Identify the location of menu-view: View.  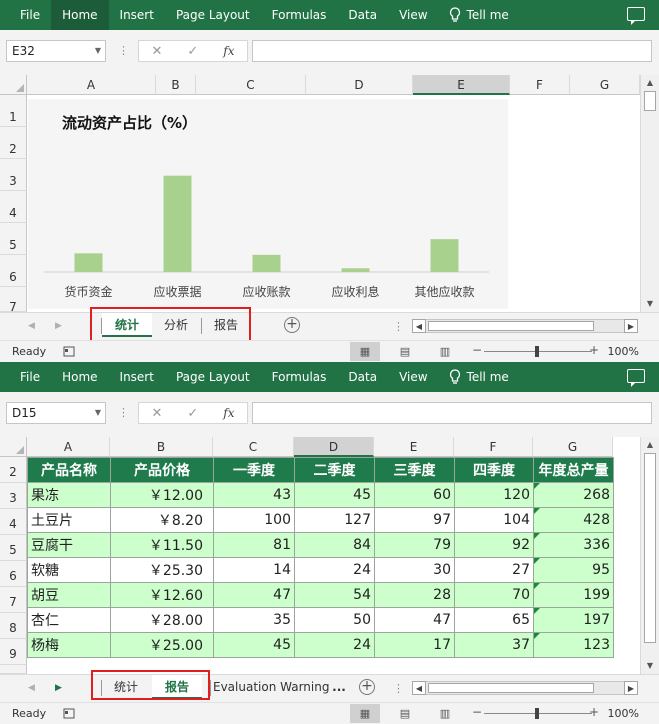
(413, 15).